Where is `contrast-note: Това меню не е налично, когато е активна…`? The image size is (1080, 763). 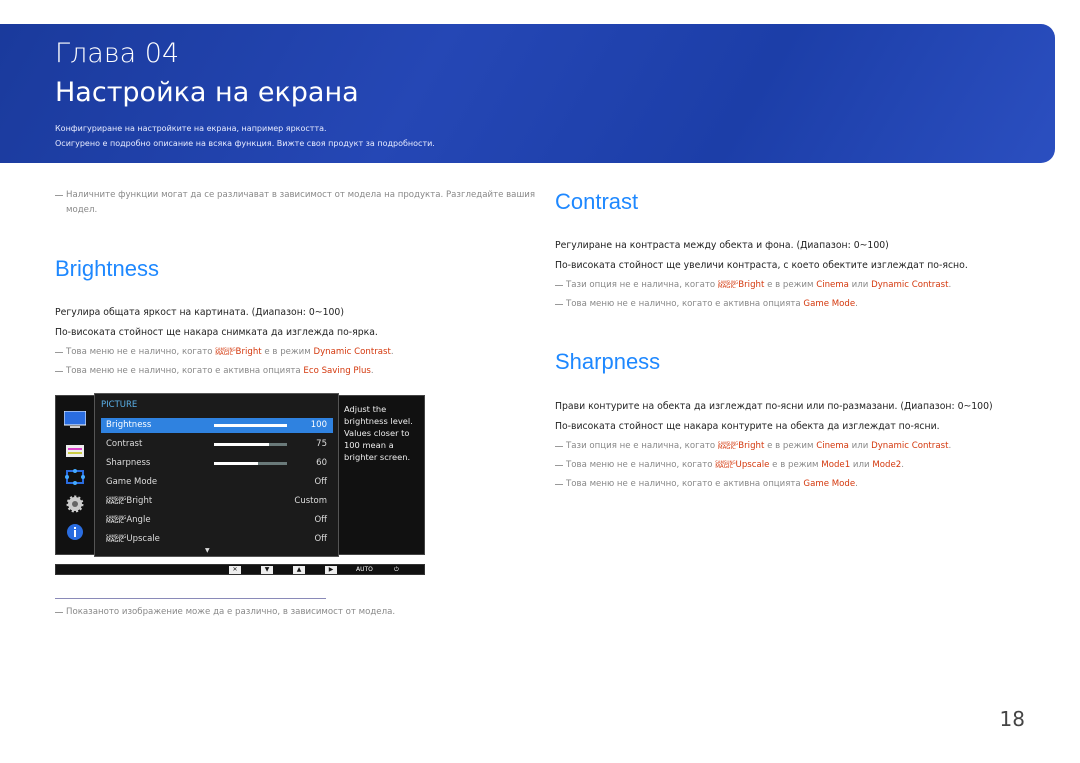
contrast-note: Това меню не е налично, когато е активна… is located at coordinates (706, 304).